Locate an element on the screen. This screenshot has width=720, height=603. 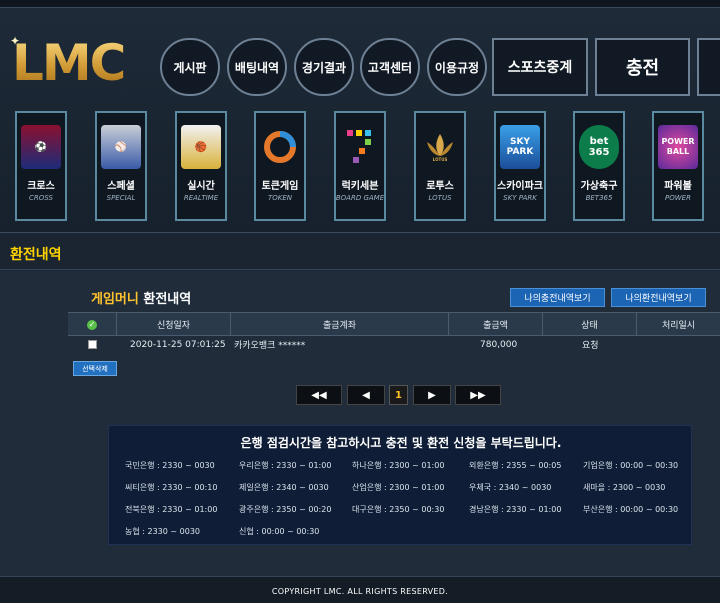
nav-support: 고객센터 is located at coordinates (390, 67).